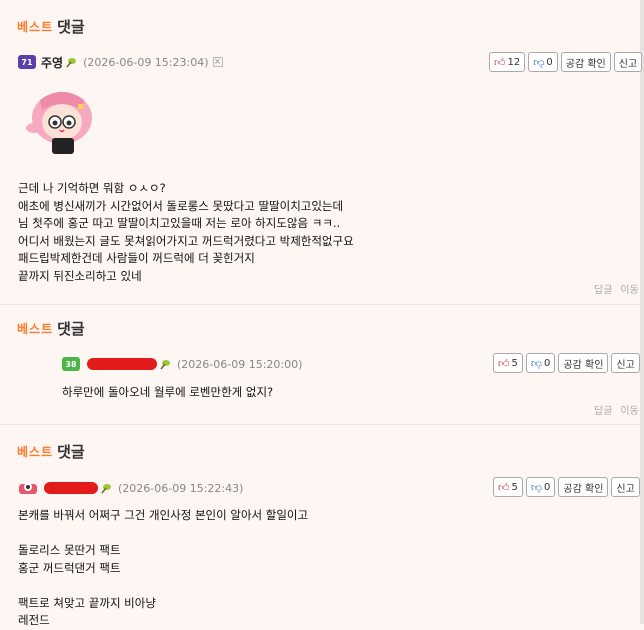 The image size is (644, 630). What do you see at coordinates (146, 62) in the screenshot?
I see `comment-date: (2026-06-09 15:23:04)` at bounding box center [146, 62].